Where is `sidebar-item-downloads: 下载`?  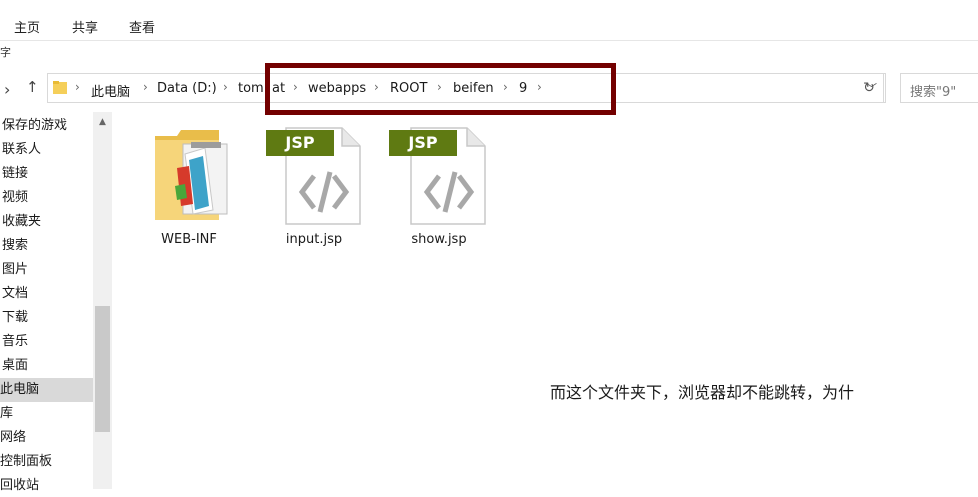 sidebar-item-downloads: 下载 is located at coordinates (46, 318).